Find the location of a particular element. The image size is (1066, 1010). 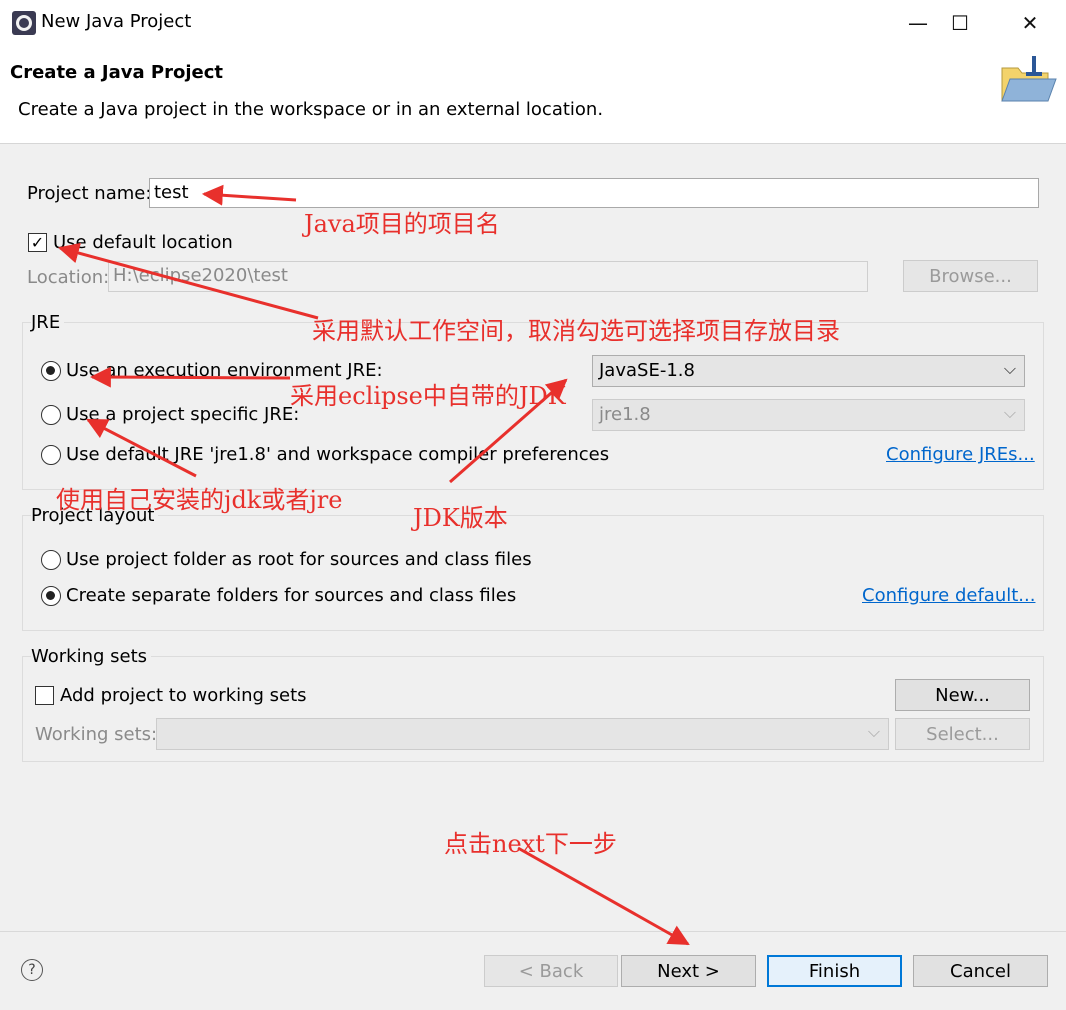

jre-project-specific-label: Use a project specific JRE: is located at coordinates (183, 414).